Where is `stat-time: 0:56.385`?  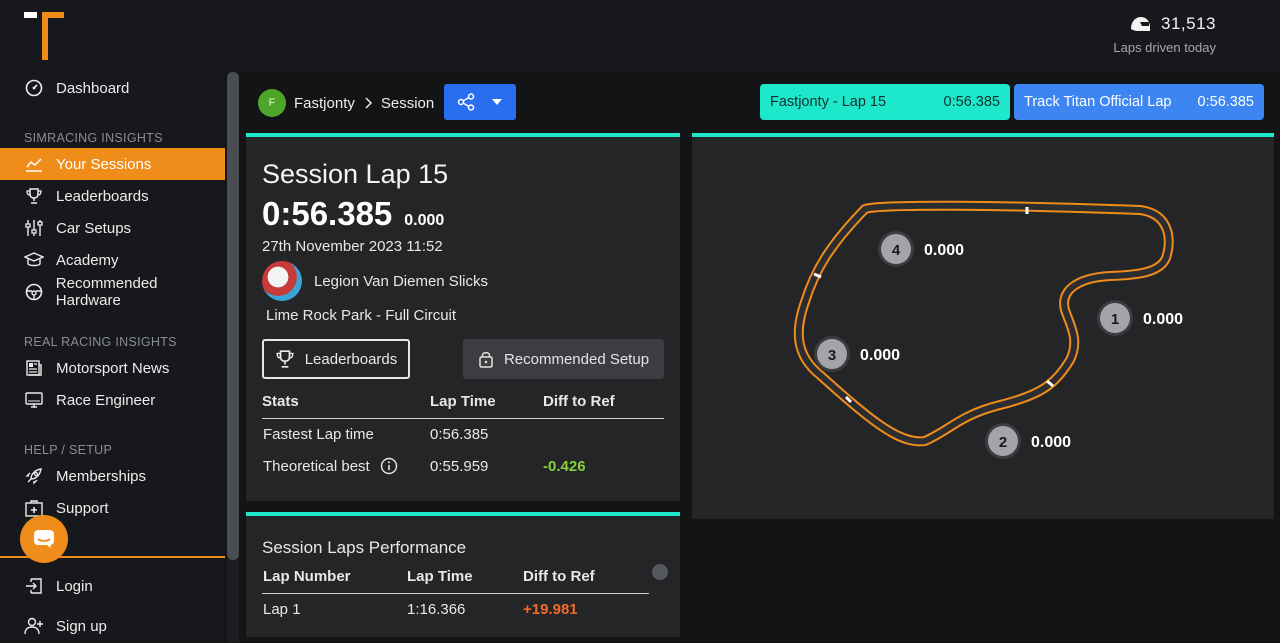
stat-time: 0:56.385 is located at coordinates (459, 434).